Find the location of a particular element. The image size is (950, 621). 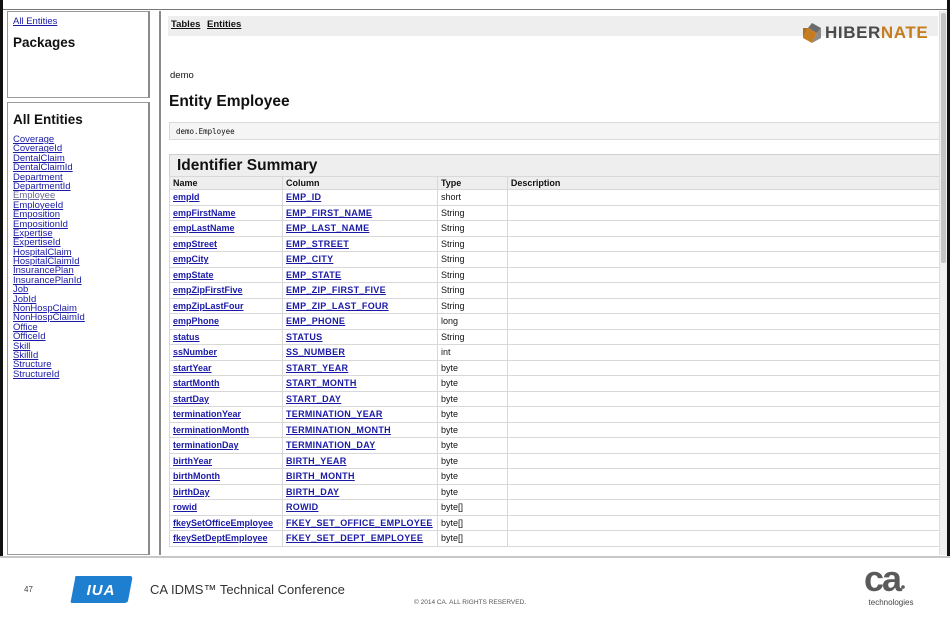

hibernate-logo-text-1: HIBER is located at coordinates (853, 32).